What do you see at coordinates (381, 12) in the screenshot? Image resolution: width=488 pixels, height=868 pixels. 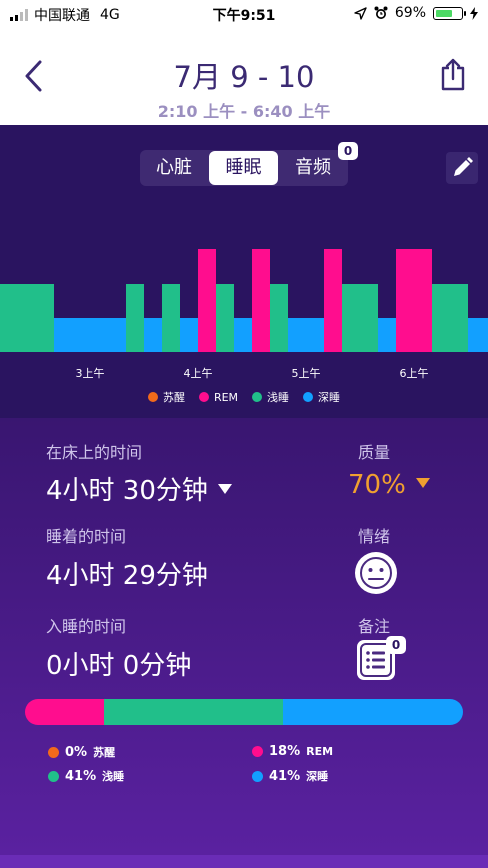 I see `alarm-icon` at bounding box center [381, 12].